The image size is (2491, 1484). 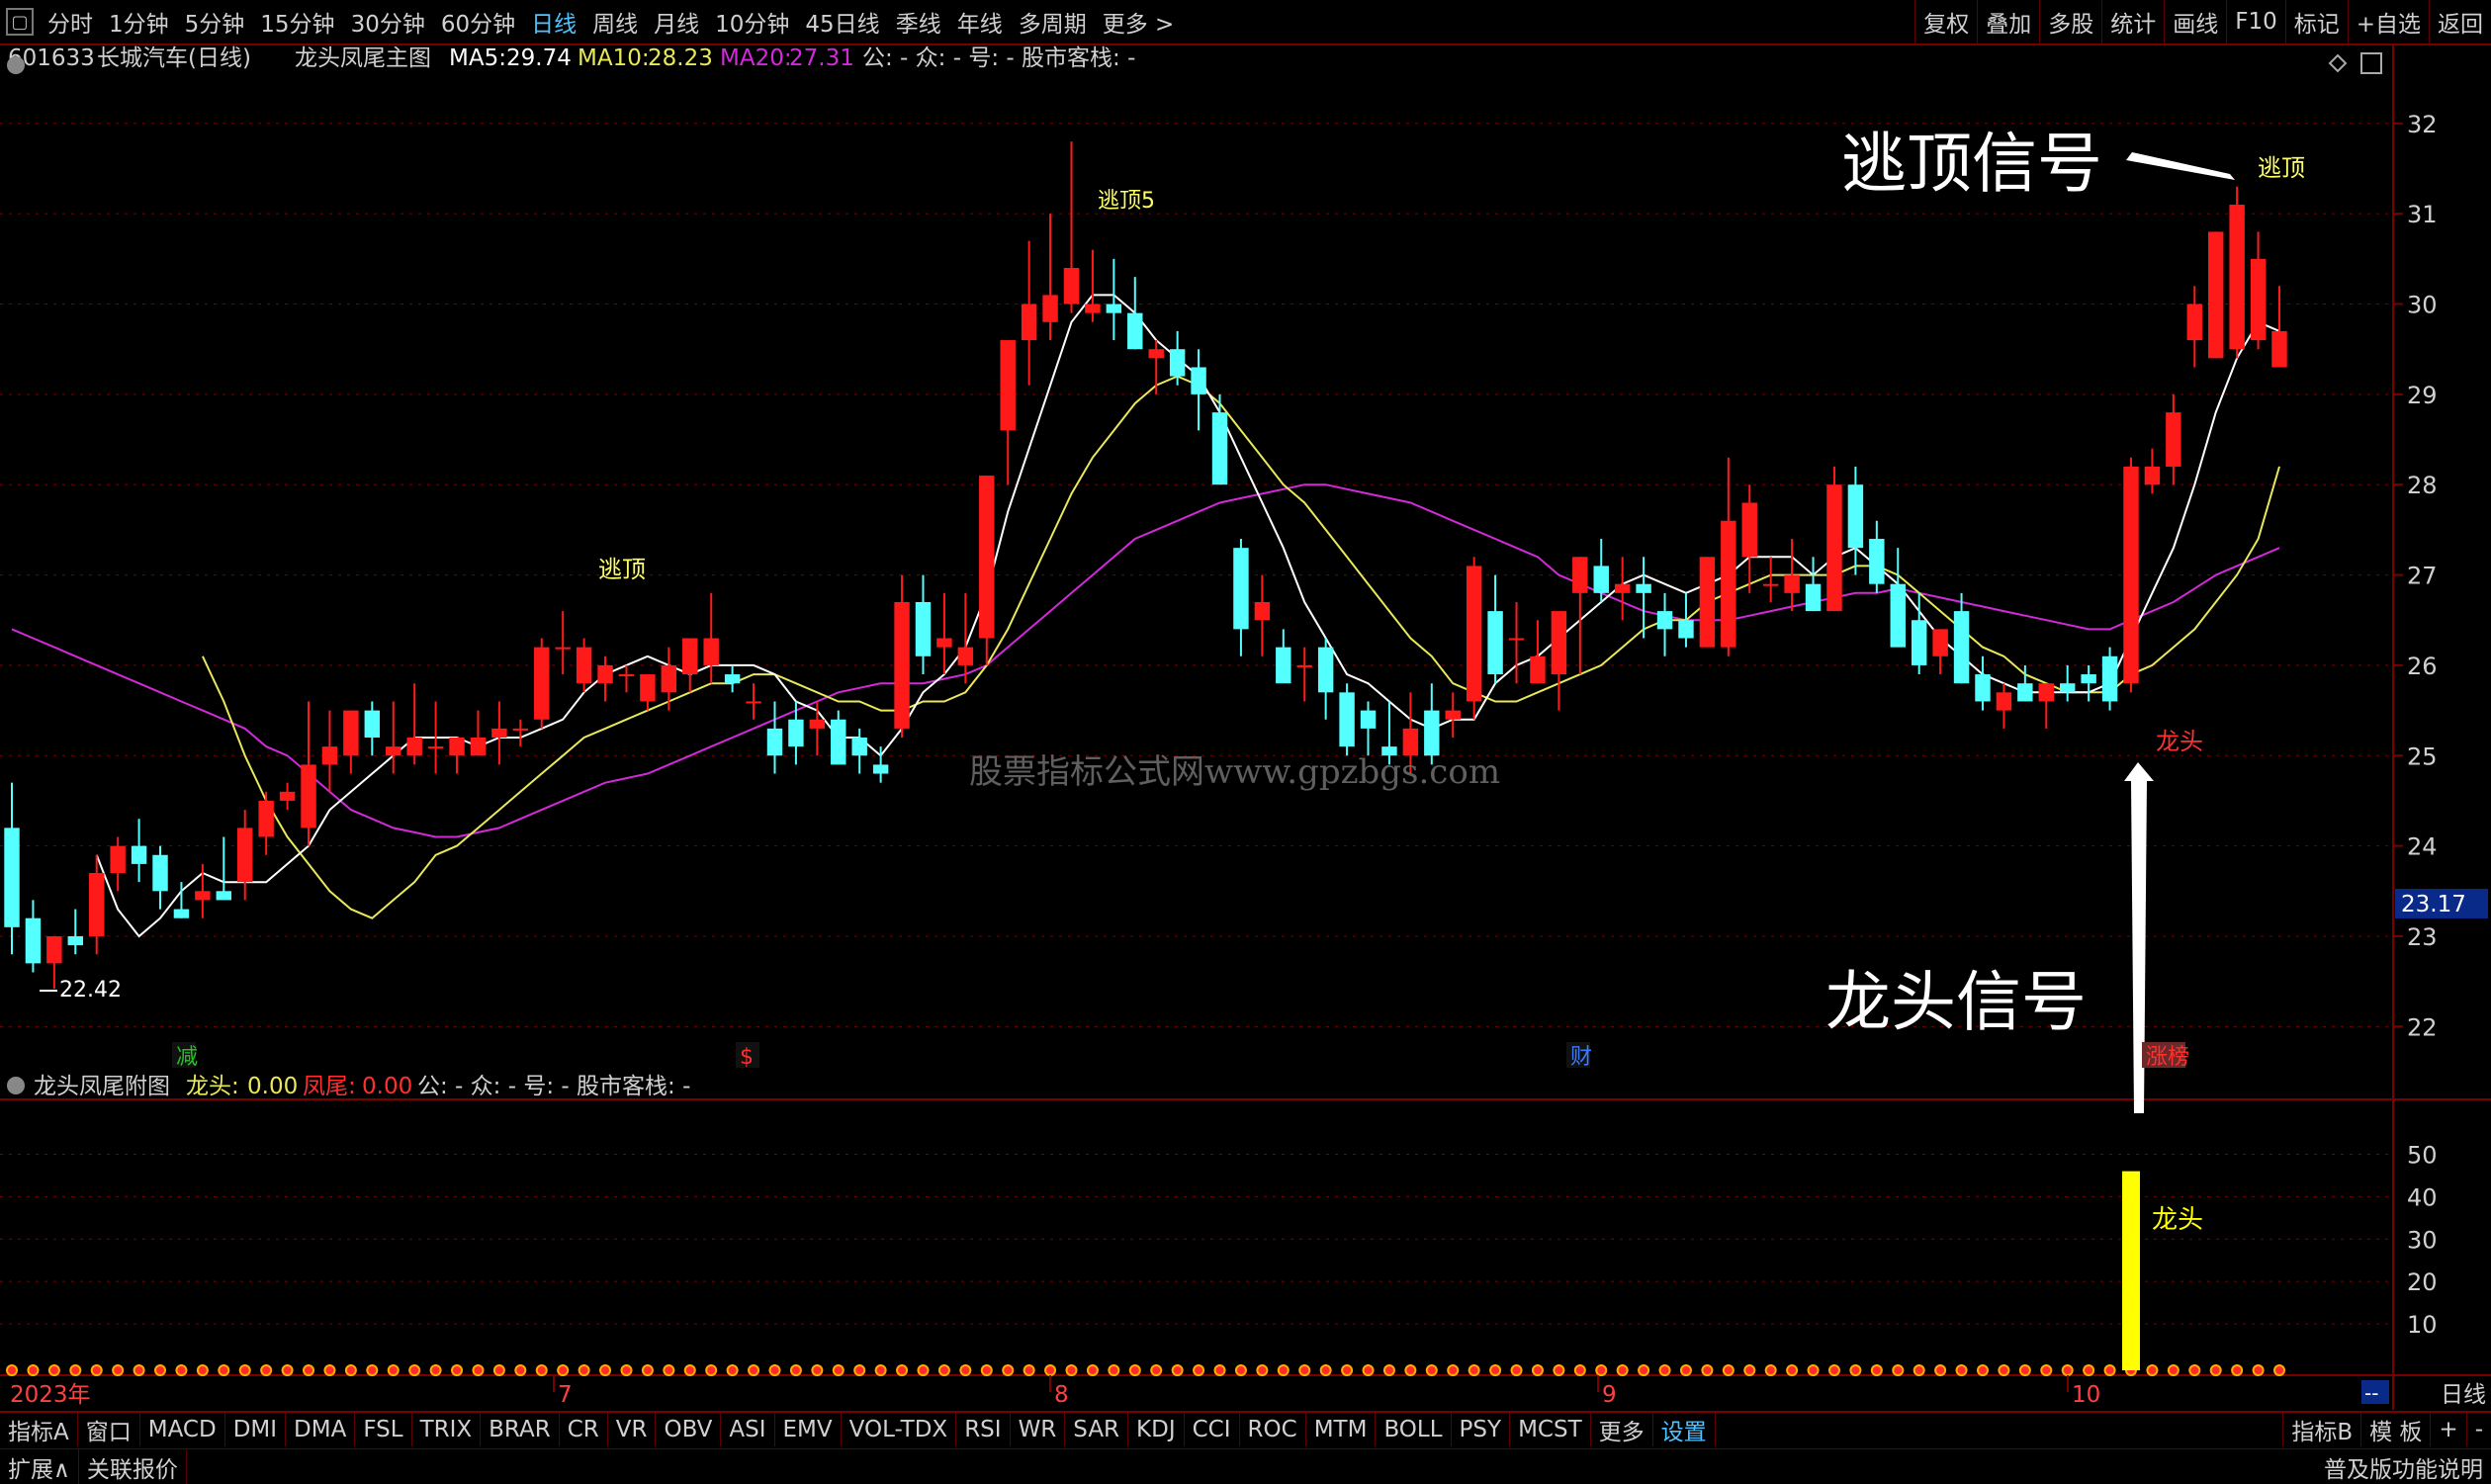 I want to click on indicator-tab: MTM, so click(x=1341, y=1430).